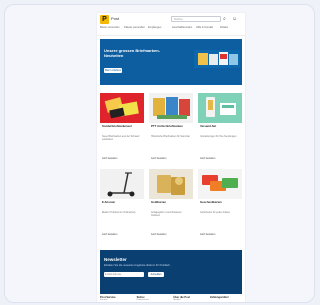  I want to click on hero-button: Mehr erfahren, so click(113, 70).